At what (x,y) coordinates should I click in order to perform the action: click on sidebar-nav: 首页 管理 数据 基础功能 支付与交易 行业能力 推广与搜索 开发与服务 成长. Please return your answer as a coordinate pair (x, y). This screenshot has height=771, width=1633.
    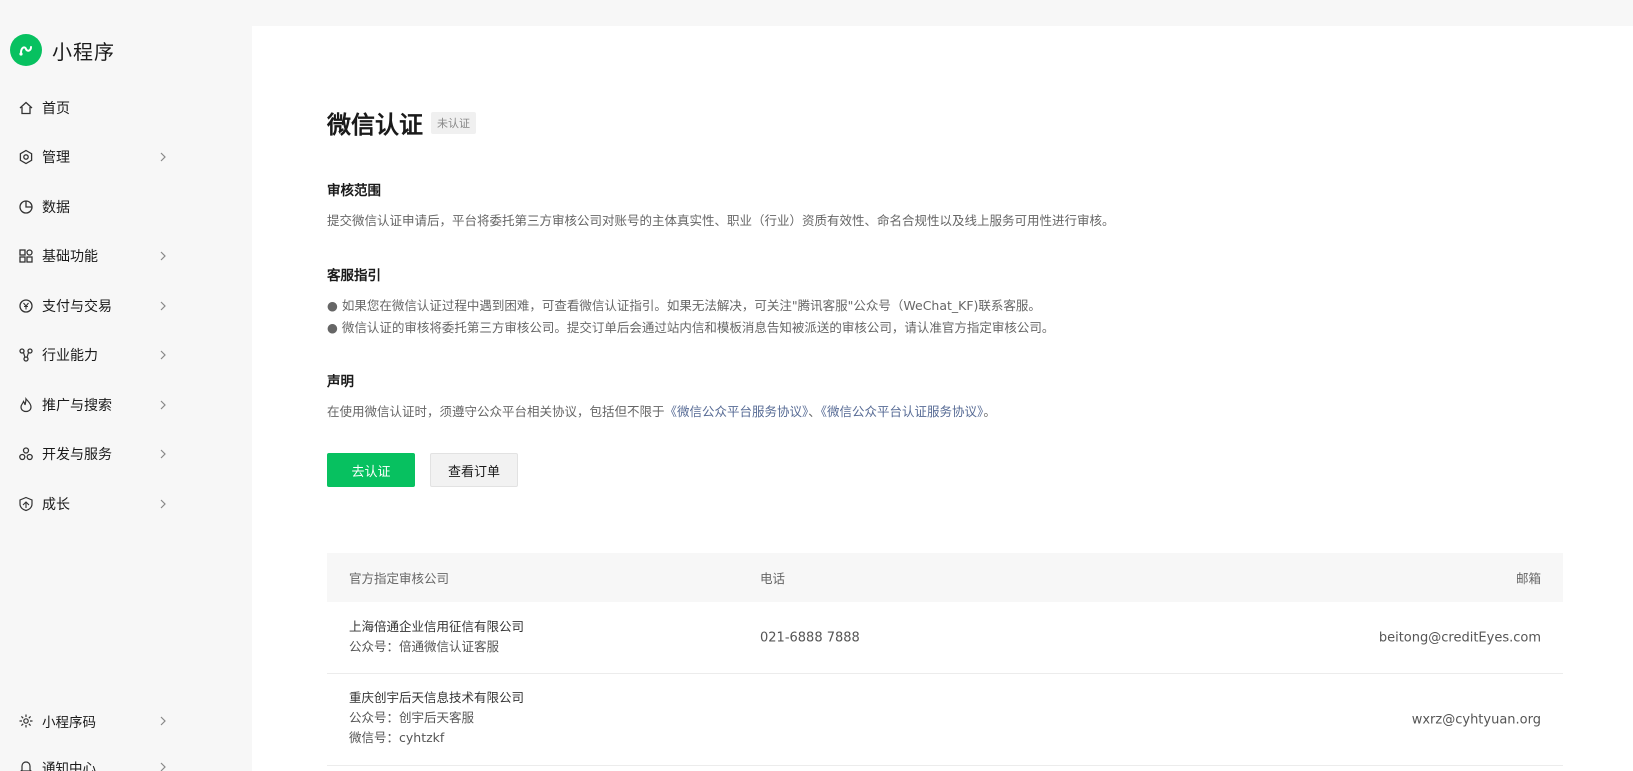
    Looking at the image, I should click on (126, 306).